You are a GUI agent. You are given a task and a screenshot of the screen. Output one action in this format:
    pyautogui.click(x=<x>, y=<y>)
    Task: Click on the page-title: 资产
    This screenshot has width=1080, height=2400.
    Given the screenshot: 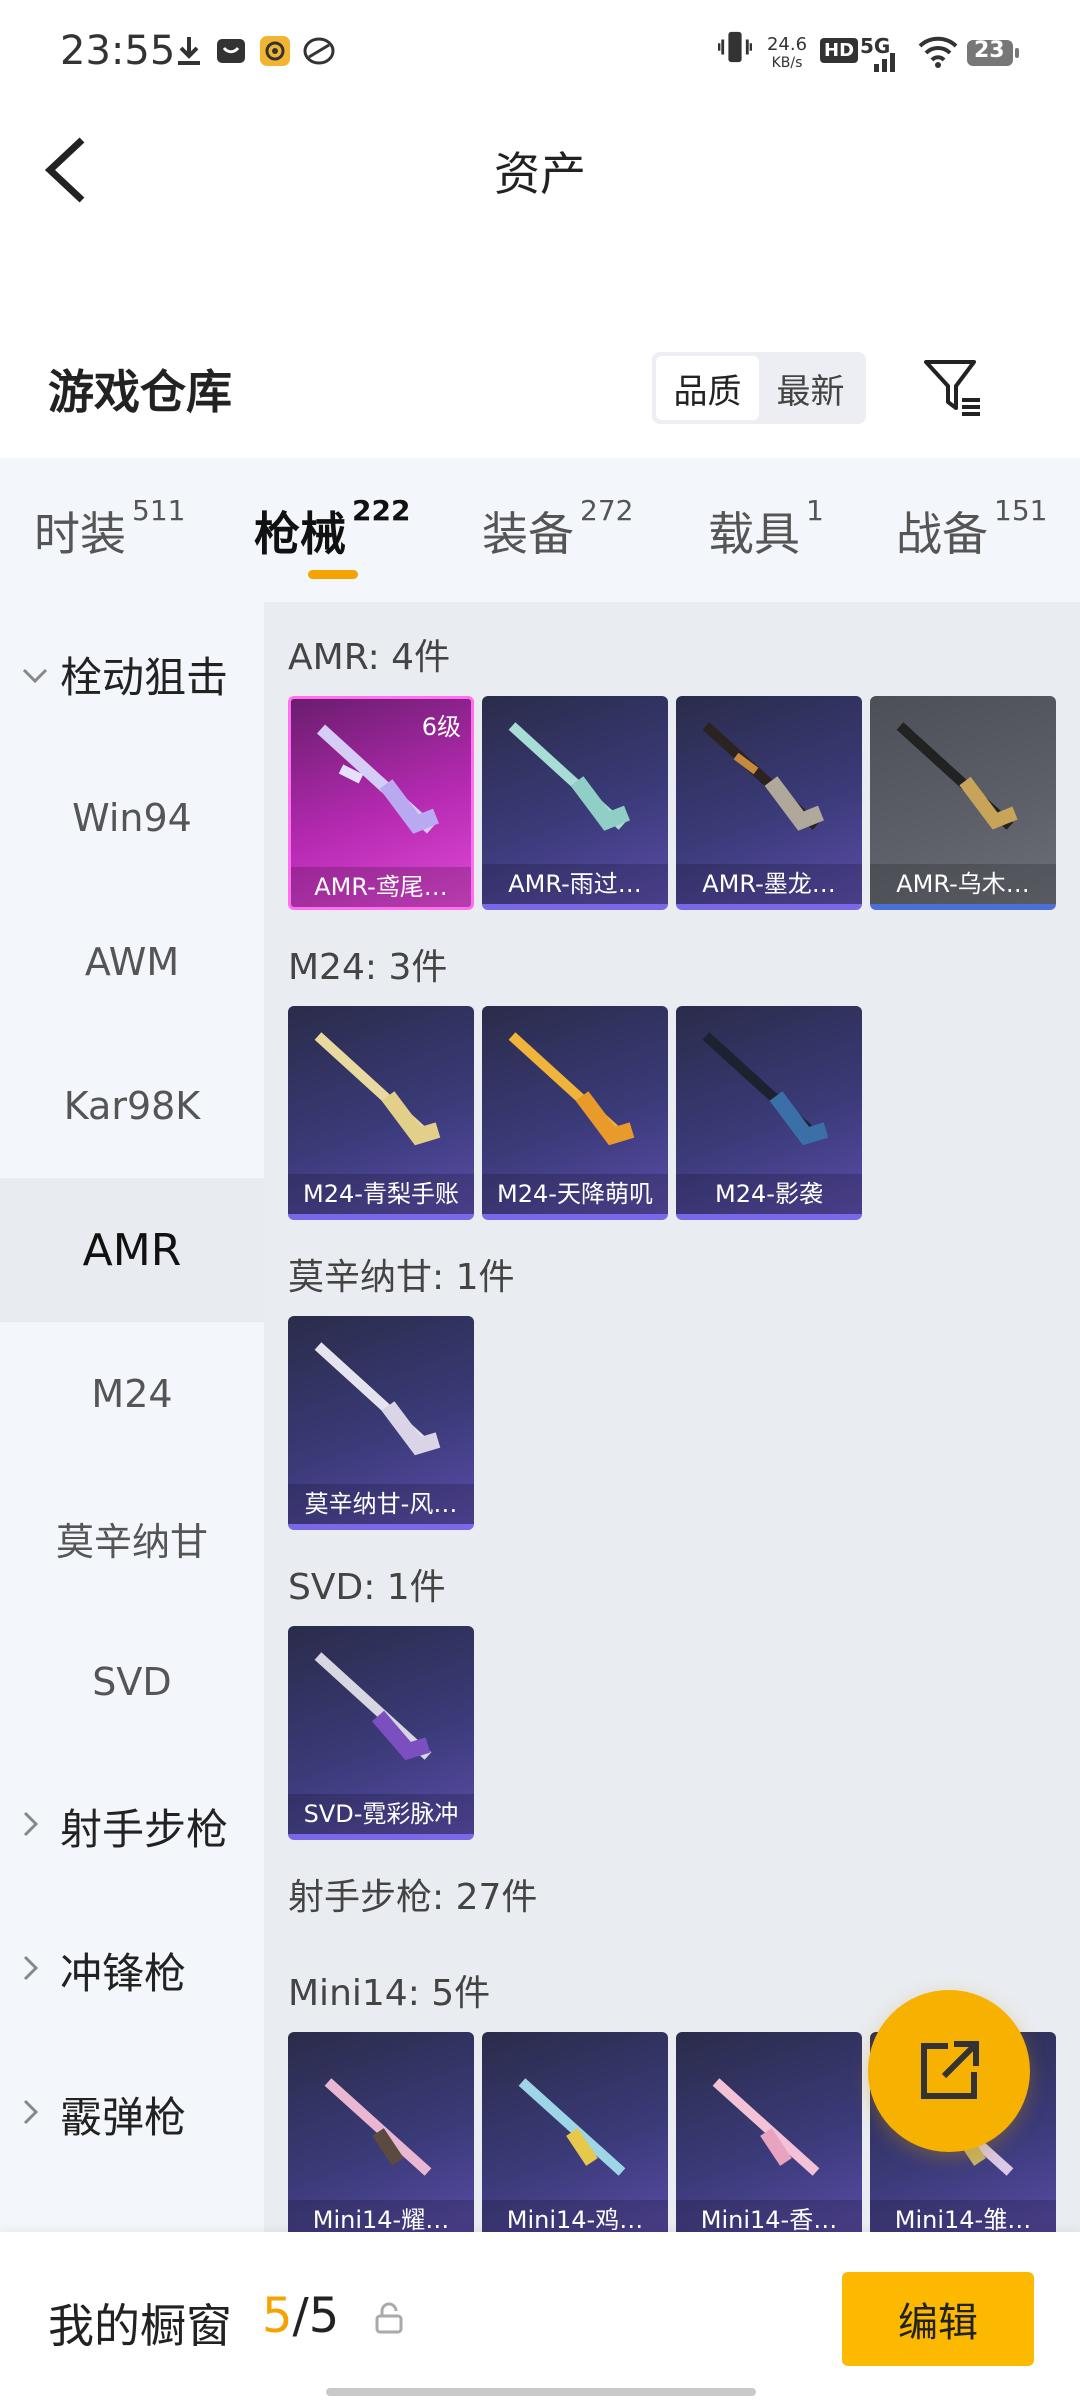 What is the action you would take?
    pyautogui.click(x=540, y=174)
    